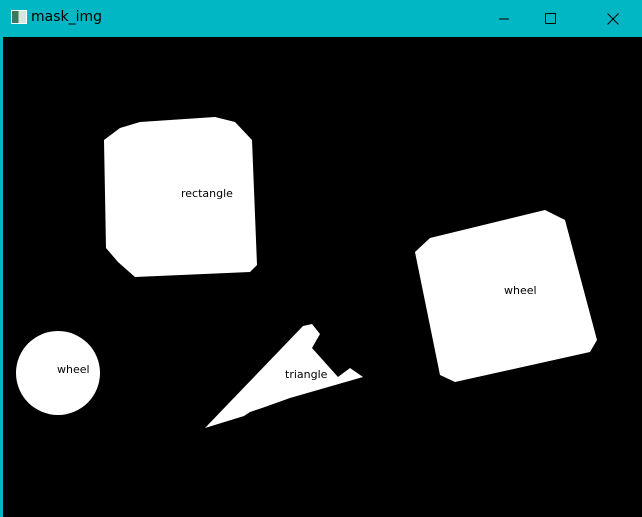 This screenshot has height=517, width=642. Describe the element at coordinates (306, 374) in the screenshot. I see `label-triangle: triangle` at that location.